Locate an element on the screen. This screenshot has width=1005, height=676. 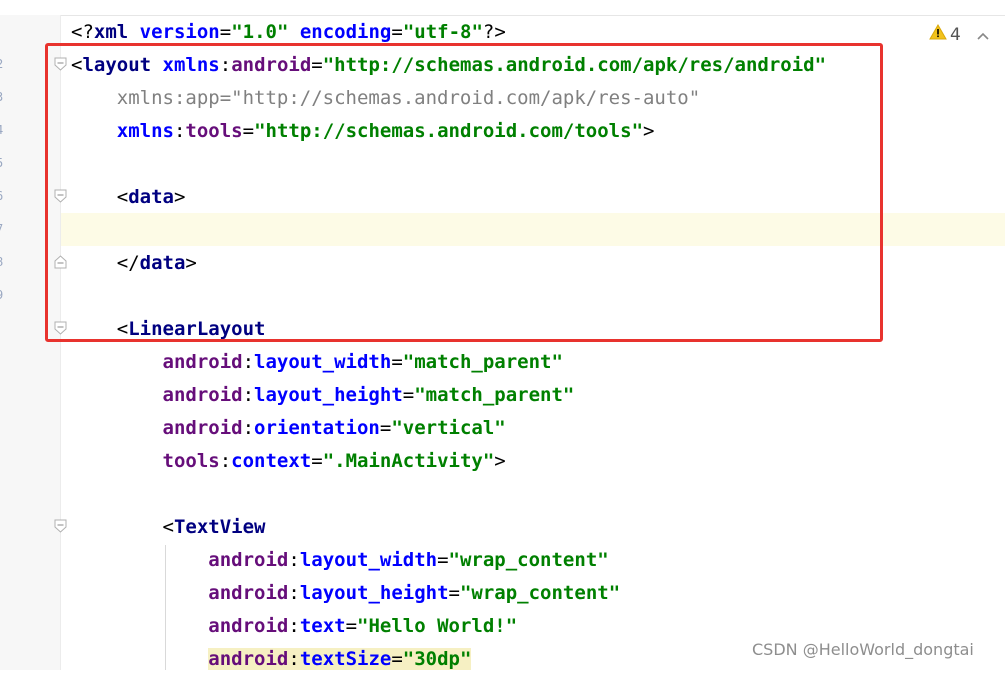
code-line: android:layout_width="match_parent" is located at coordinates (317, 362).